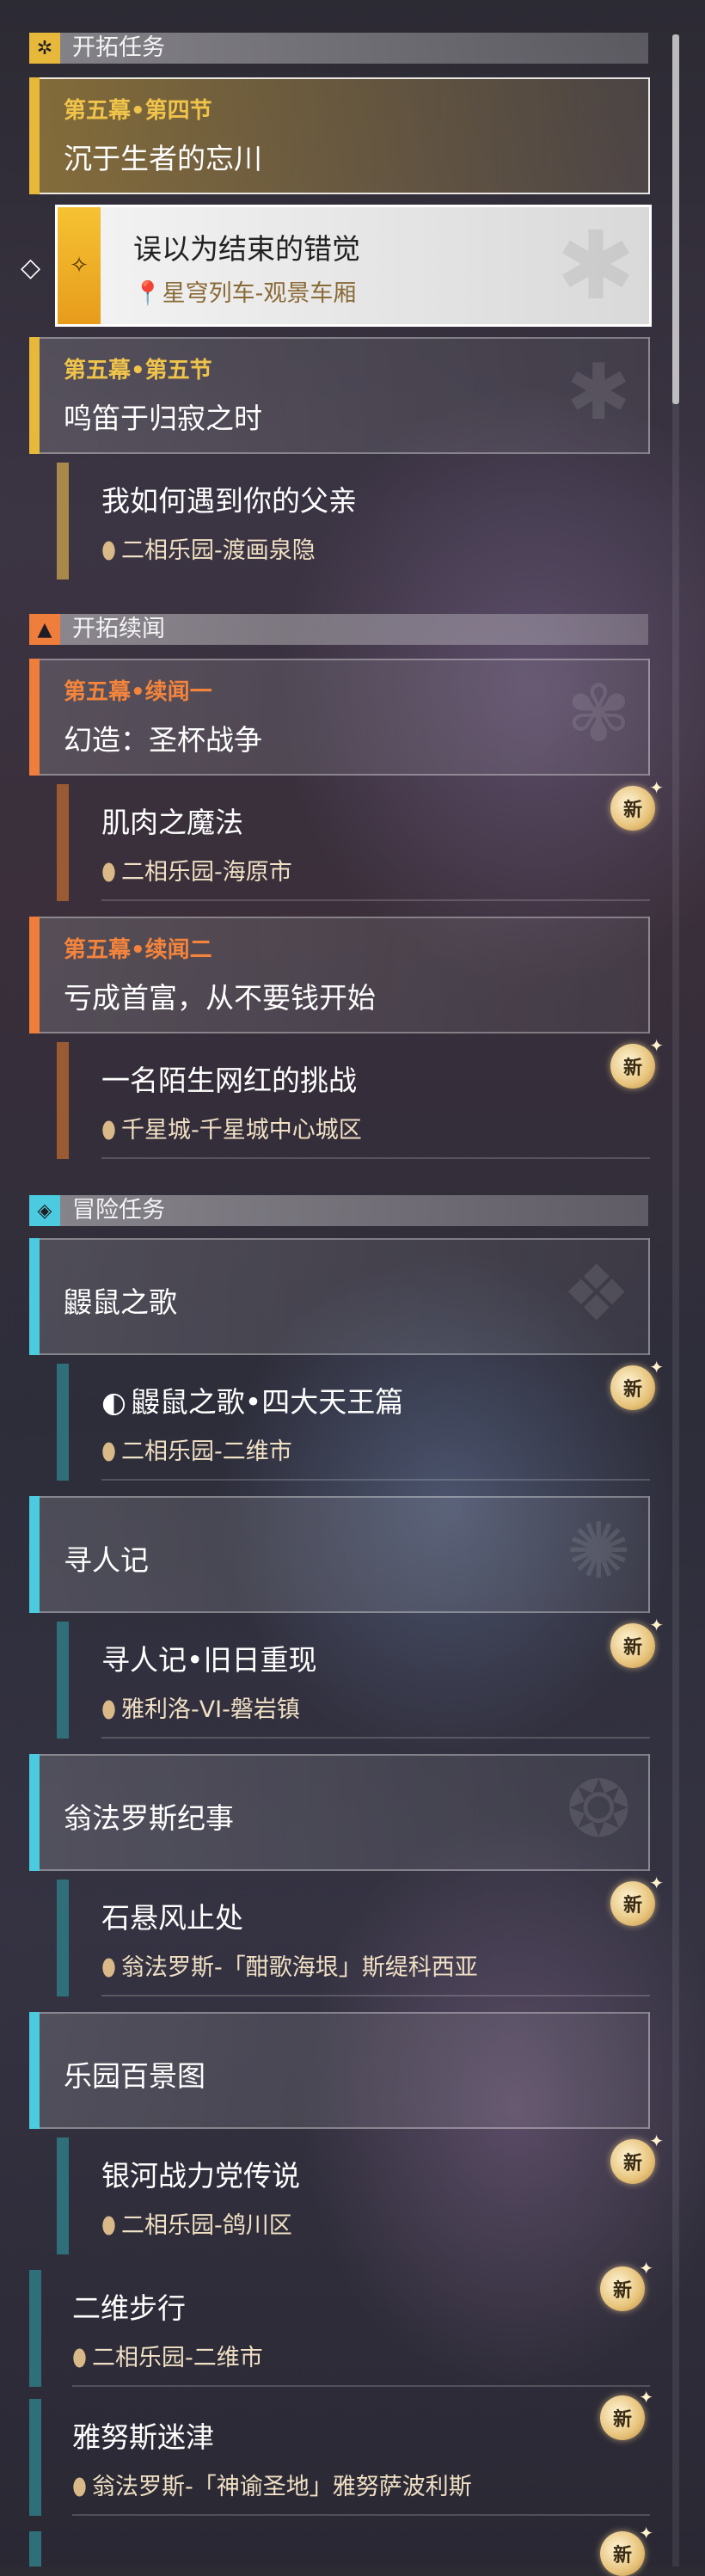  I want to click on mission-title: 肌肉之魔法, so click(172, 822).